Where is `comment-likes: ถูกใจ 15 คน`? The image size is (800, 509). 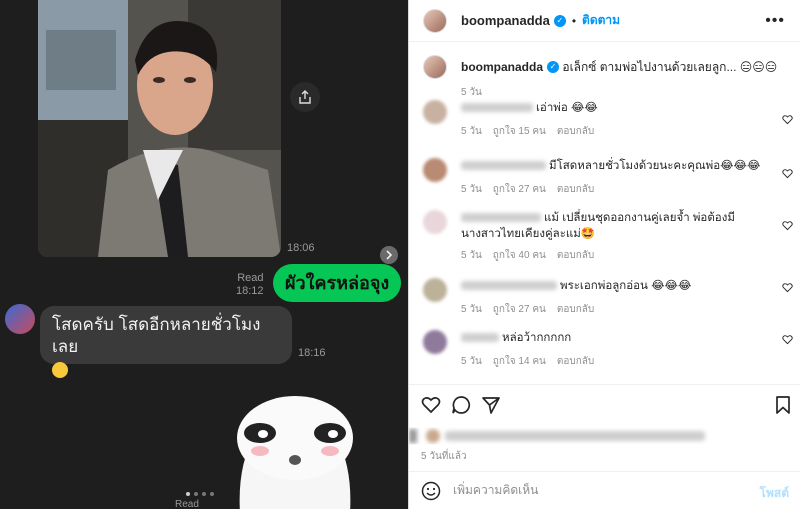 comment-likes: ถูกใจ 15 คน is located at coordinates (519, 131).